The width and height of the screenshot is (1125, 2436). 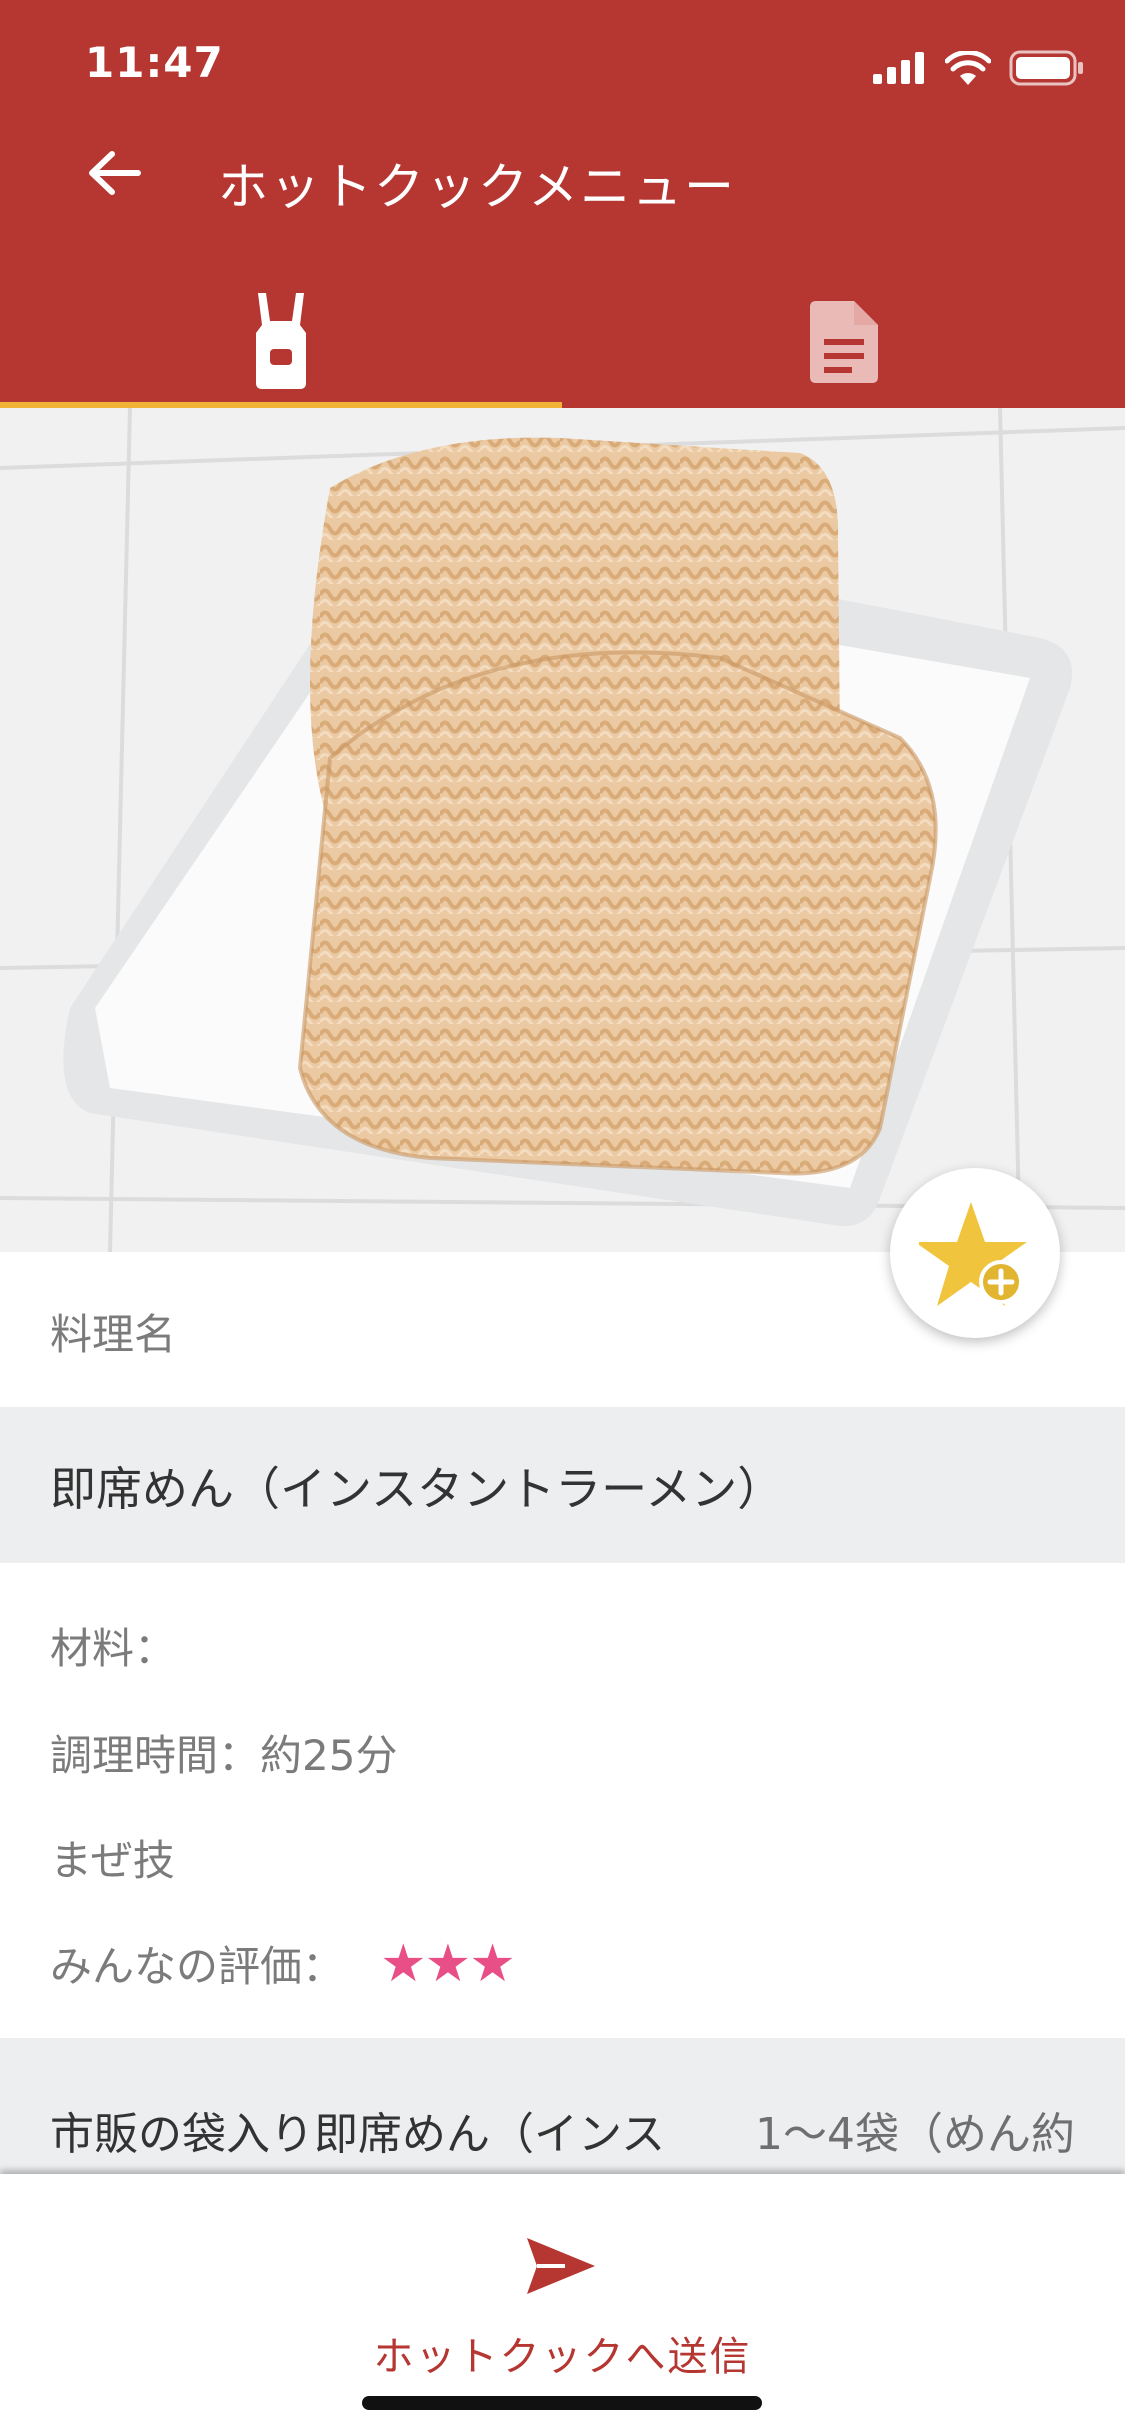 I want to click on ingredient-name: 市販の袋入り即席めん（インス, so click(x=358, y=2134).